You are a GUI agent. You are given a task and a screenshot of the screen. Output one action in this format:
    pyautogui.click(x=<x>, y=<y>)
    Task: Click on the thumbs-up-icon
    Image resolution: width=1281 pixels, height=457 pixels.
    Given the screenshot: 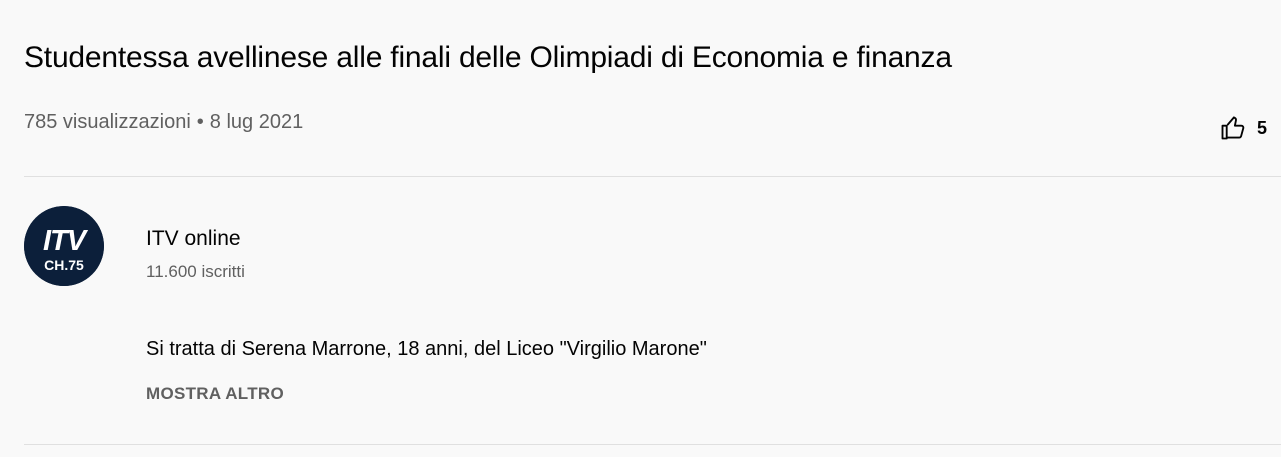 What is the action you would take?
    pyautogui.click(x=1233, y=128)
    